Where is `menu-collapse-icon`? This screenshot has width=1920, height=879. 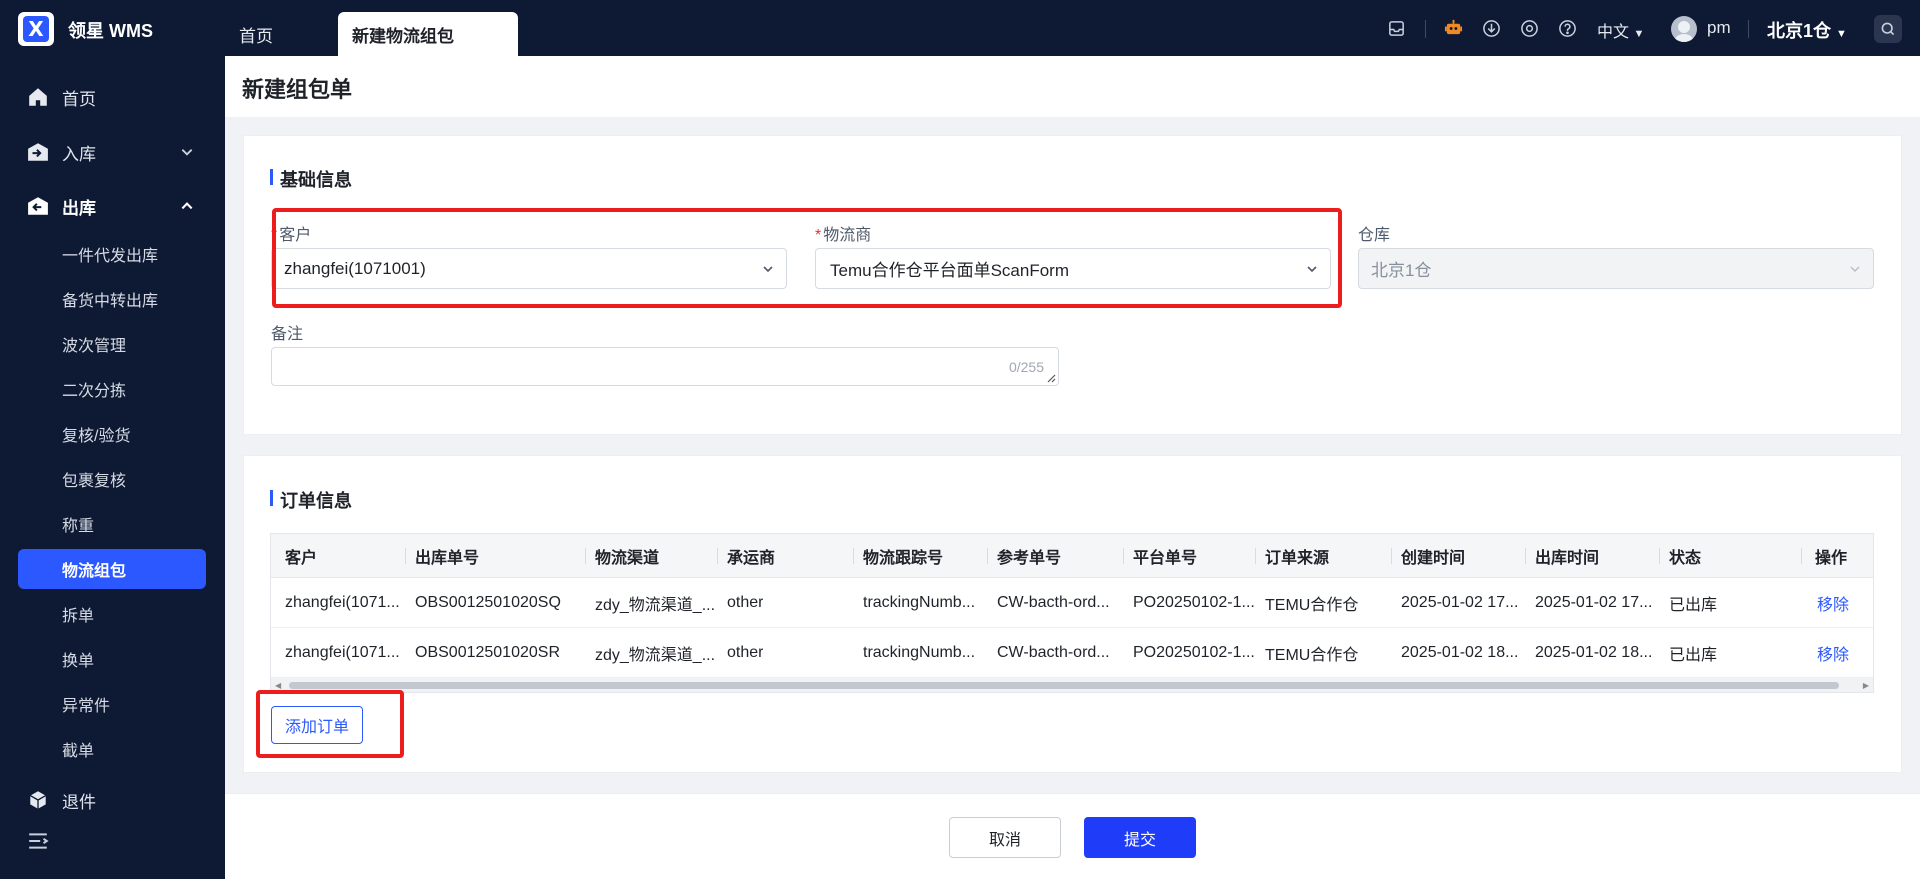
menu-collapse-icon is located at coordinates (38, 841).